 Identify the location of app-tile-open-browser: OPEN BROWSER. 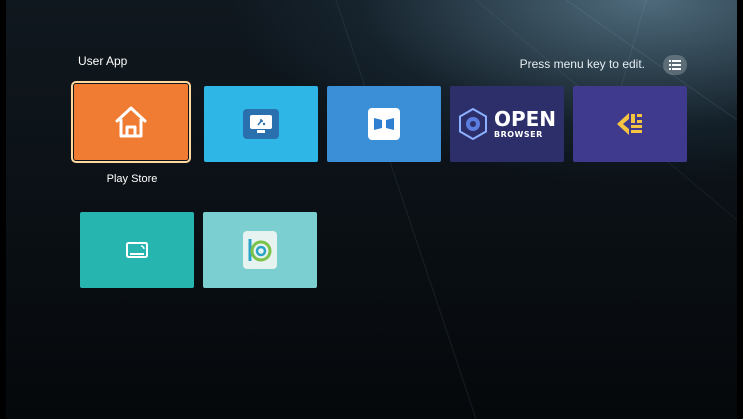
(507, 124).